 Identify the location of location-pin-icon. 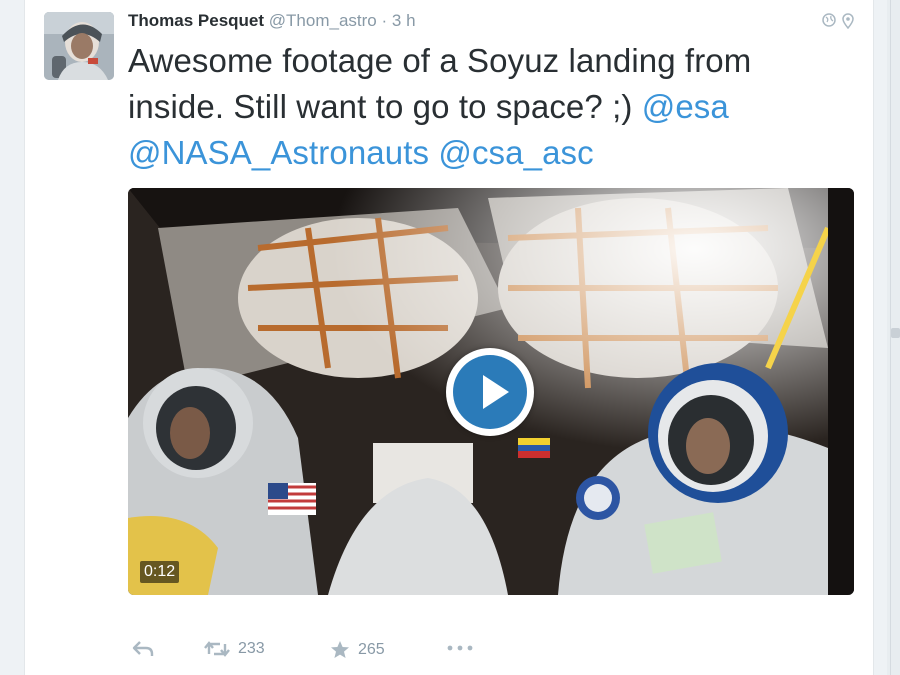
(848, 23).